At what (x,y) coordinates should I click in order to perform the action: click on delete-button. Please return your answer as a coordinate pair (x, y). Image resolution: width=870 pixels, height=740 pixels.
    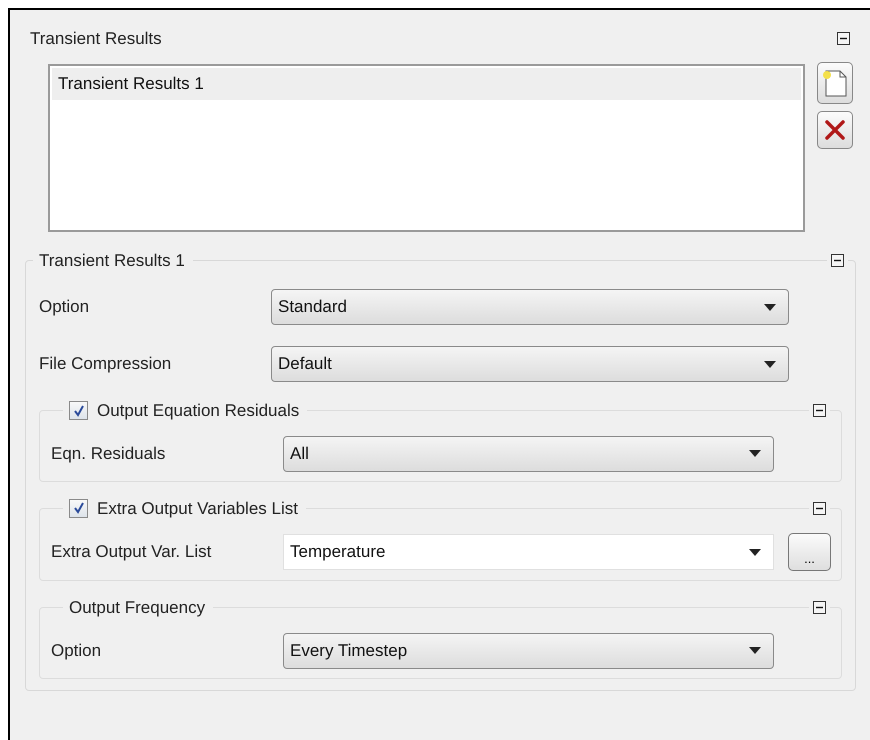
    Looking at the image, I should click on (835, 129).